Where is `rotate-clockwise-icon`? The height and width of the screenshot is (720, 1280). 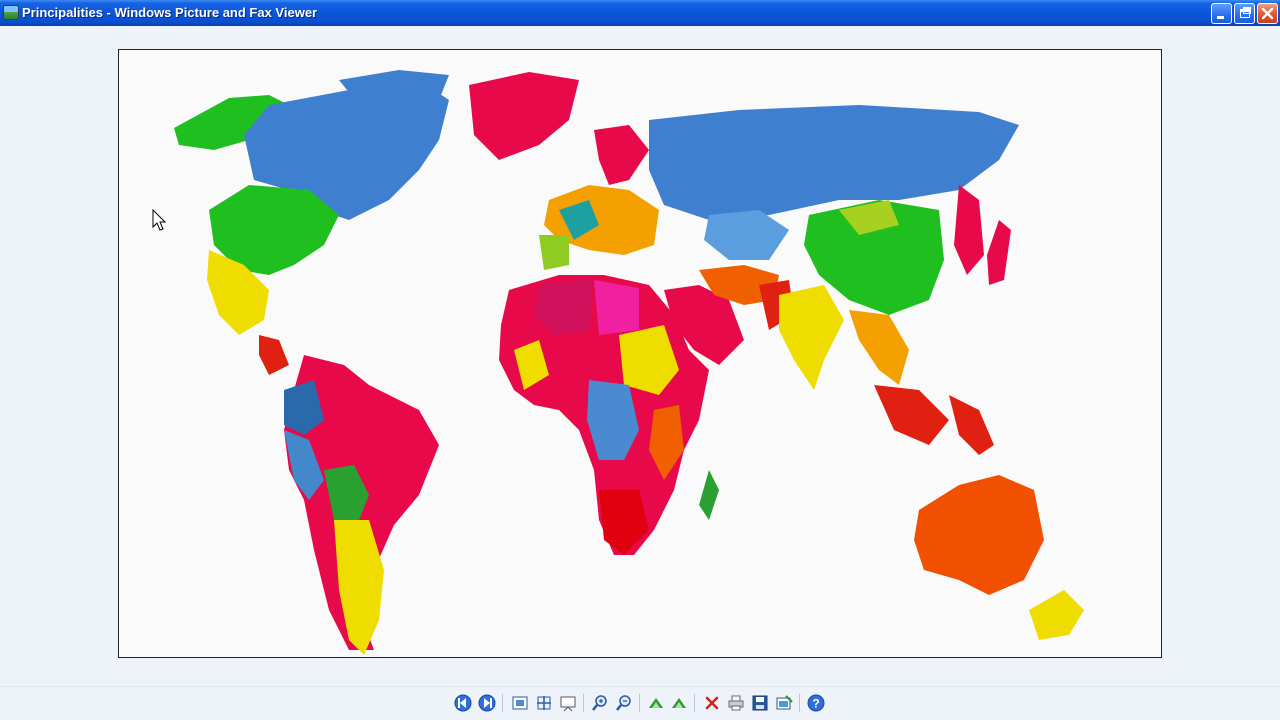 rotate-clockwise-icon is located at coordinates (656, 703).